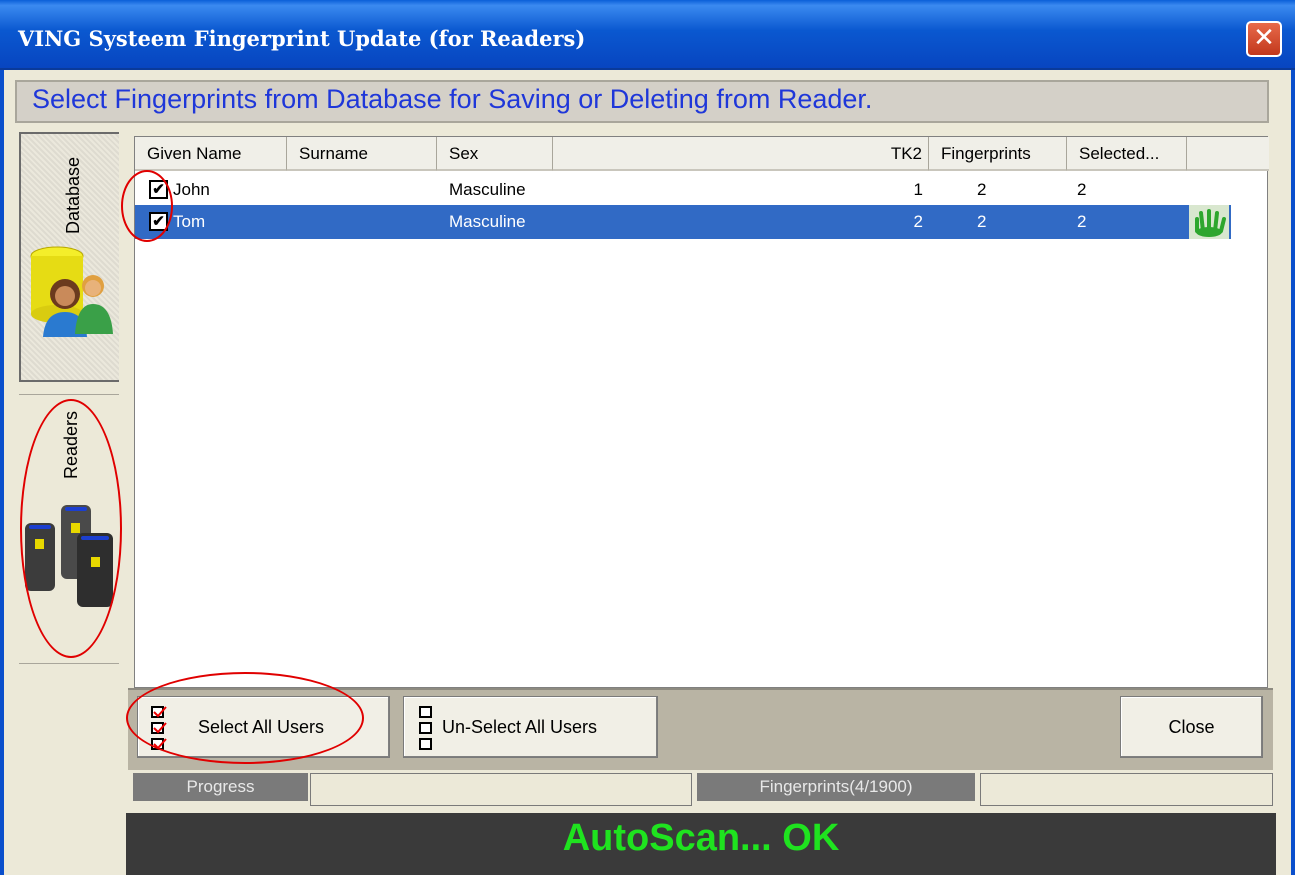 The image size is (1295, 875). I want to click on progress-label: Progress, so click(220, 787).